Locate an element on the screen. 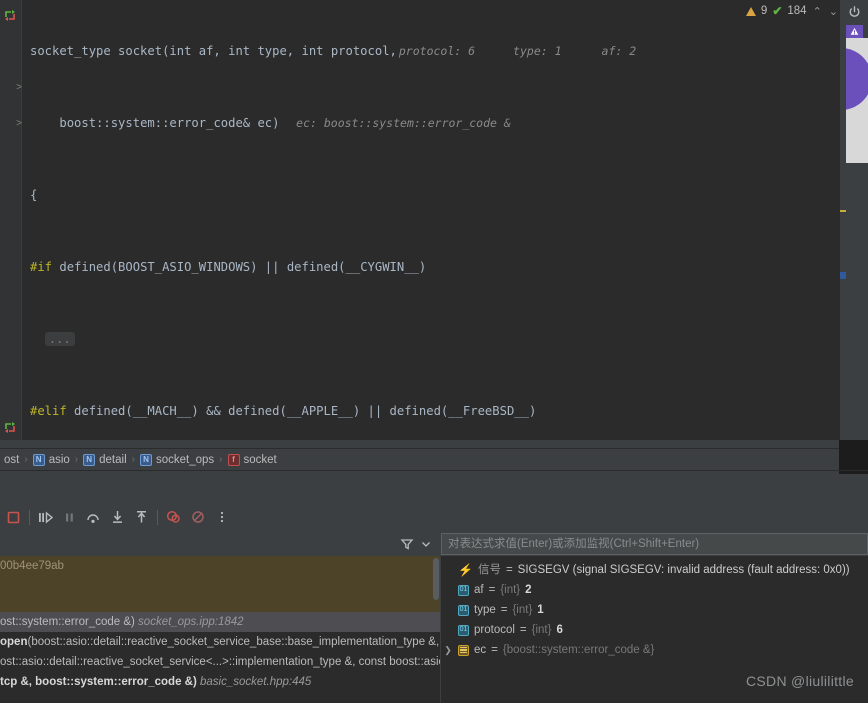 Image resolution: width=868 pixels, height=703 pixels. step-out-icon is located at coordinates (141, 517).